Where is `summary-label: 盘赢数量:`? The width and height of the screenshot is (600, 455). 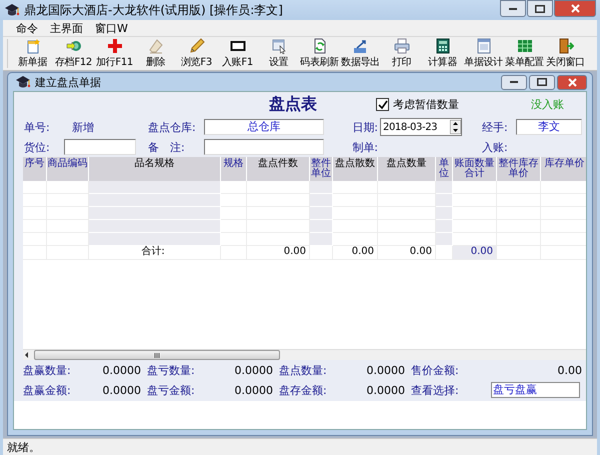
summary-label: 盘赢数量: is located at coordinates (47, 370).